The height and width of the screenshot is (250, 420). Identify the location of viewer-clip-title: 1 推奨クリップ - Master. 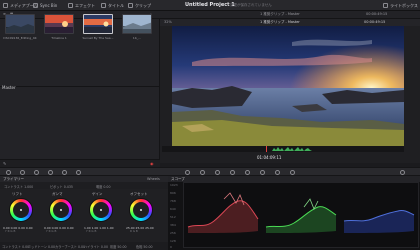
(280, 14).